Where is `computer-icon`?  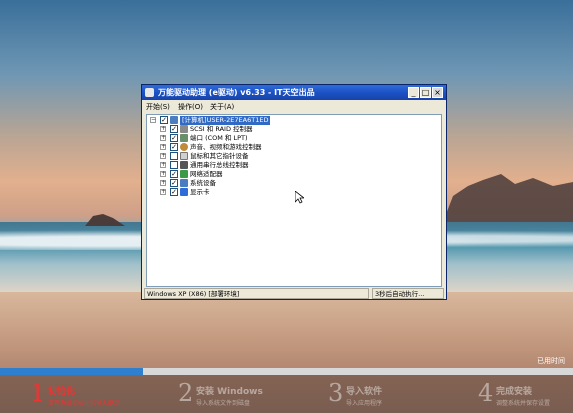
computer-icon is located at coordinates (174, 120).